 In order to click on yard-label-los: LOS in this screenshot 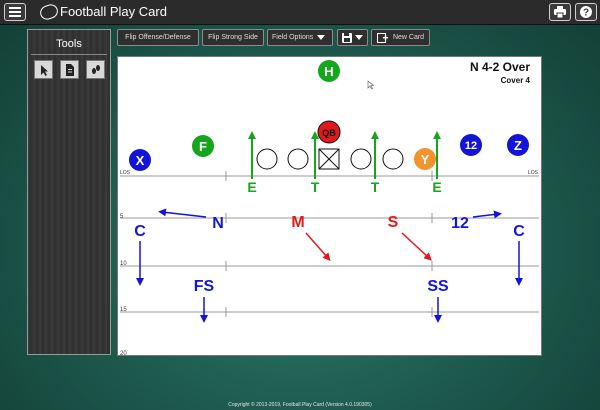, I will do `click(125, 173)`.